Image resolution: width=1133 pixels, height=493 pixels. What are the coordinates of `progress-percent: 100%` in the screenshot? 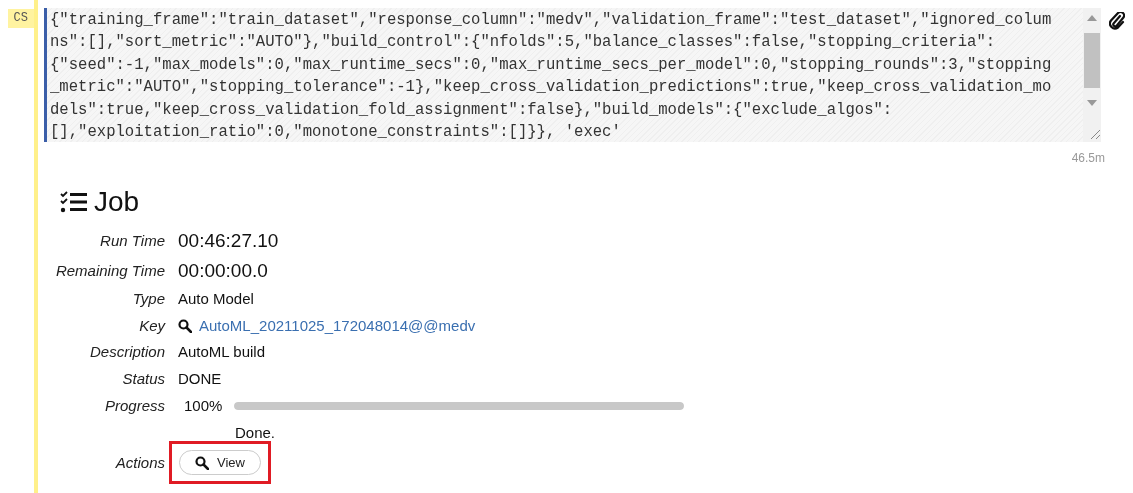 It's located at (203, 405).